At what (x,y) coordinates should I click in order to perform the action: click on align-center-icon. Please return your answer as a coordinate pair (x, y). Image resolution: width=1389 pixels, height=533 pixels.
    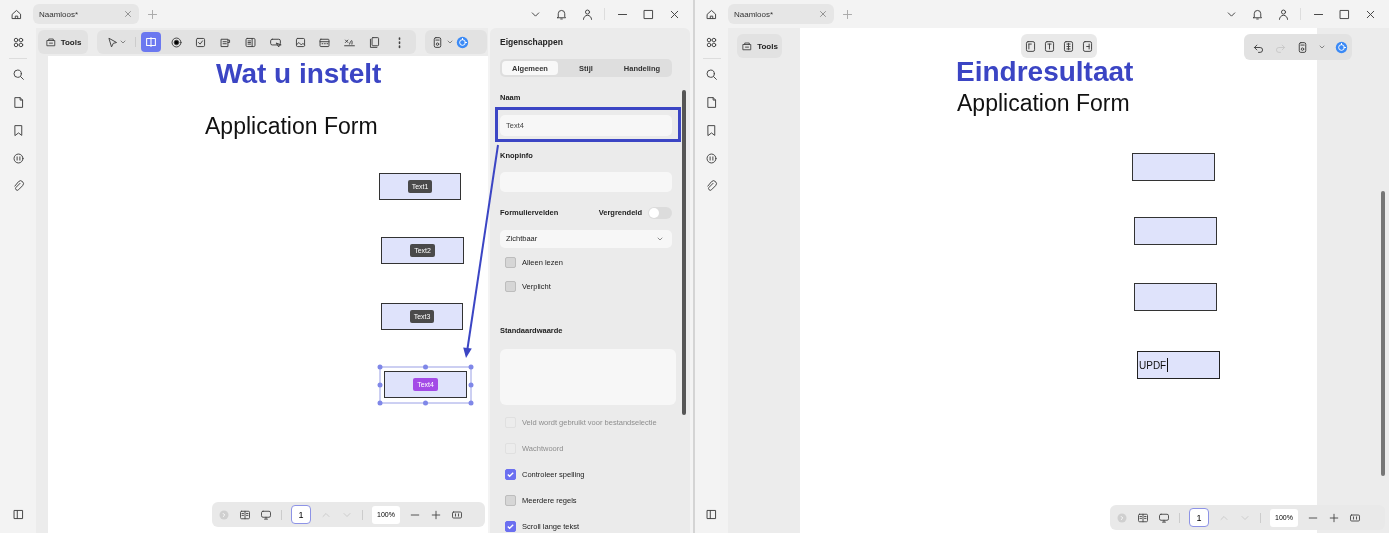
    Looking at the image, I should click on (1049, 46).